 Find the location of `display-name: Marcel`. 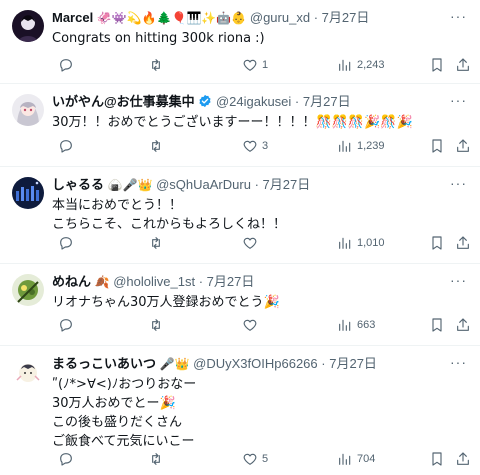

display-name: Marcel is located at coordinates (72, 17).